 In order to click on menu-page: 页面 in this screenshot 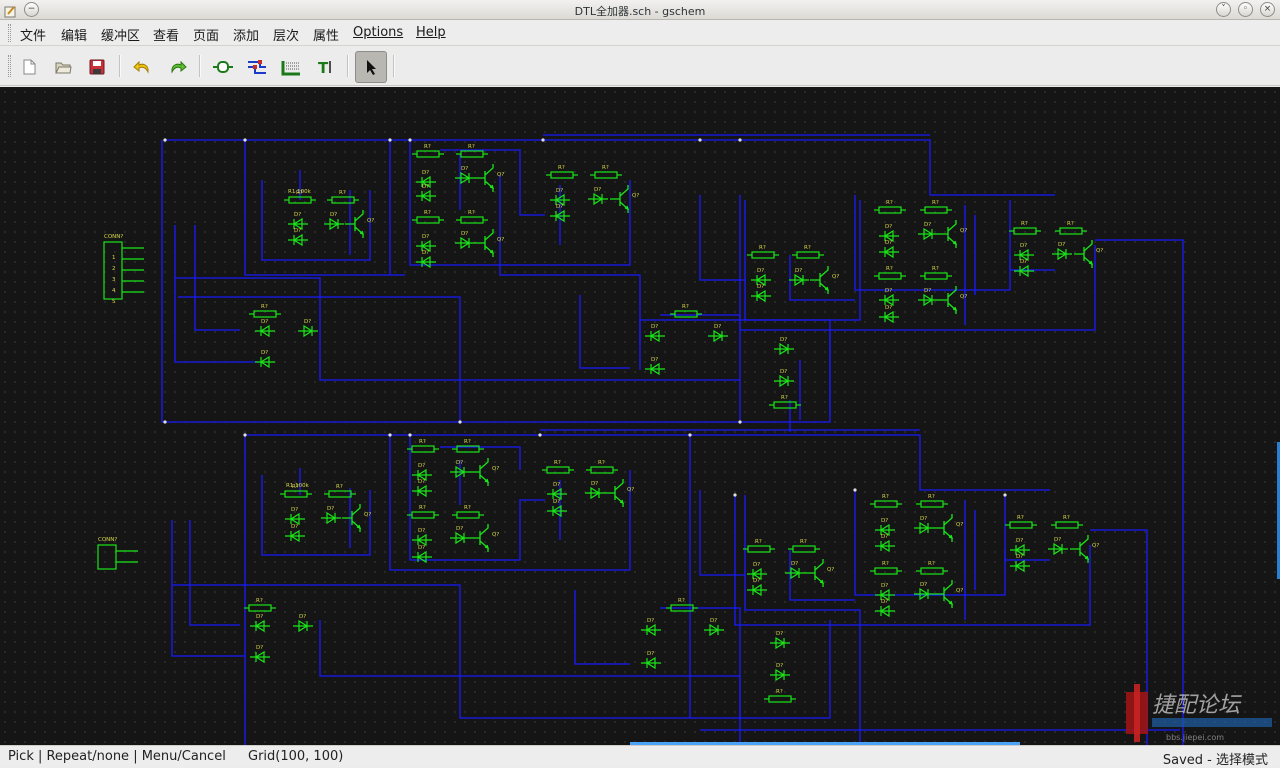, I will do `click(206, 34)`.